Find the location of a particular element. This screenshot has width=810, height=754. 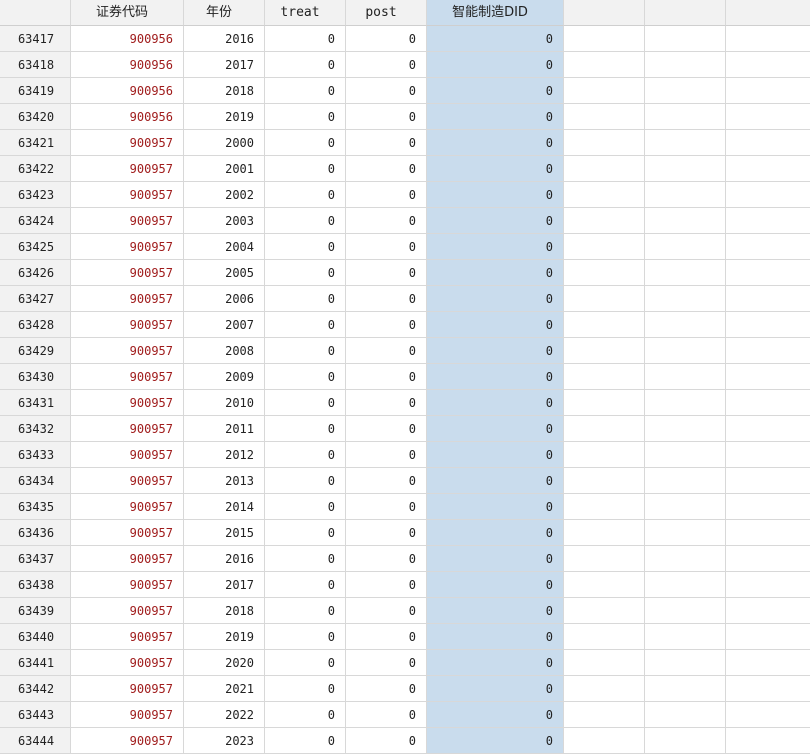

row-number: 63443 is located at coordinates (35, 715).